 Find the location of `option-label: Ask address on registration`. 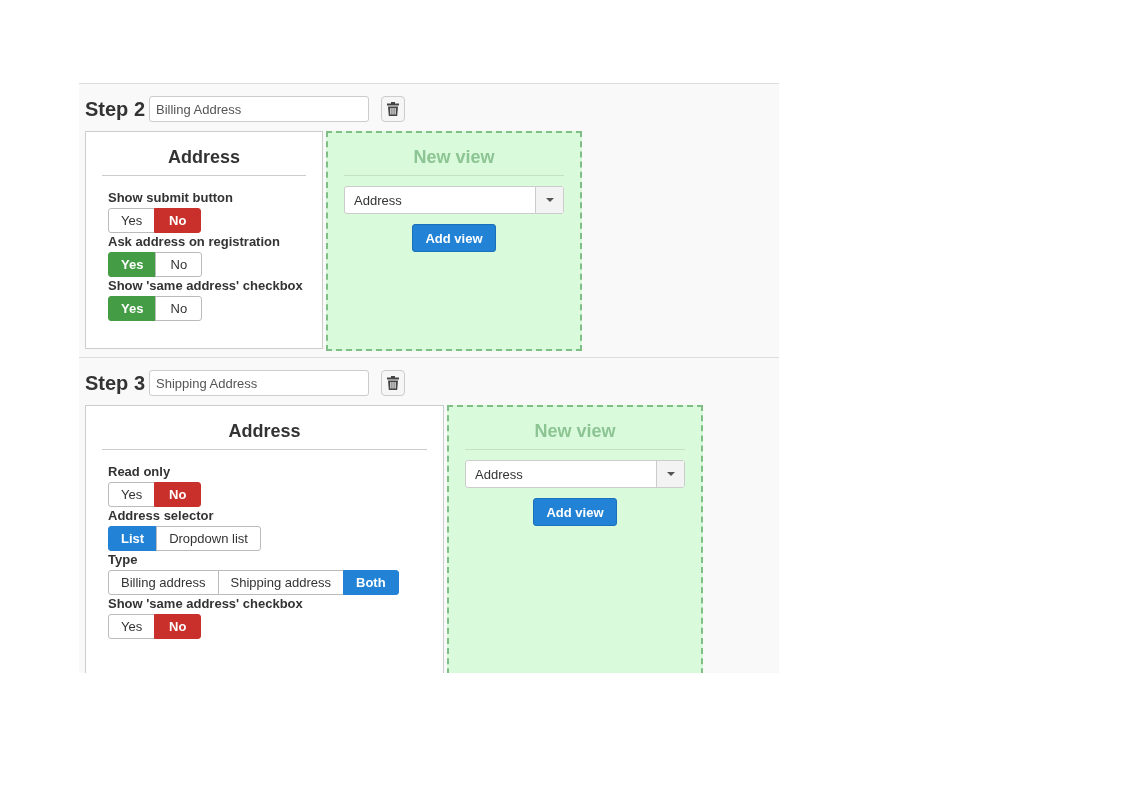

option-label: Ask address on registration is located at coordinates (194, 241).